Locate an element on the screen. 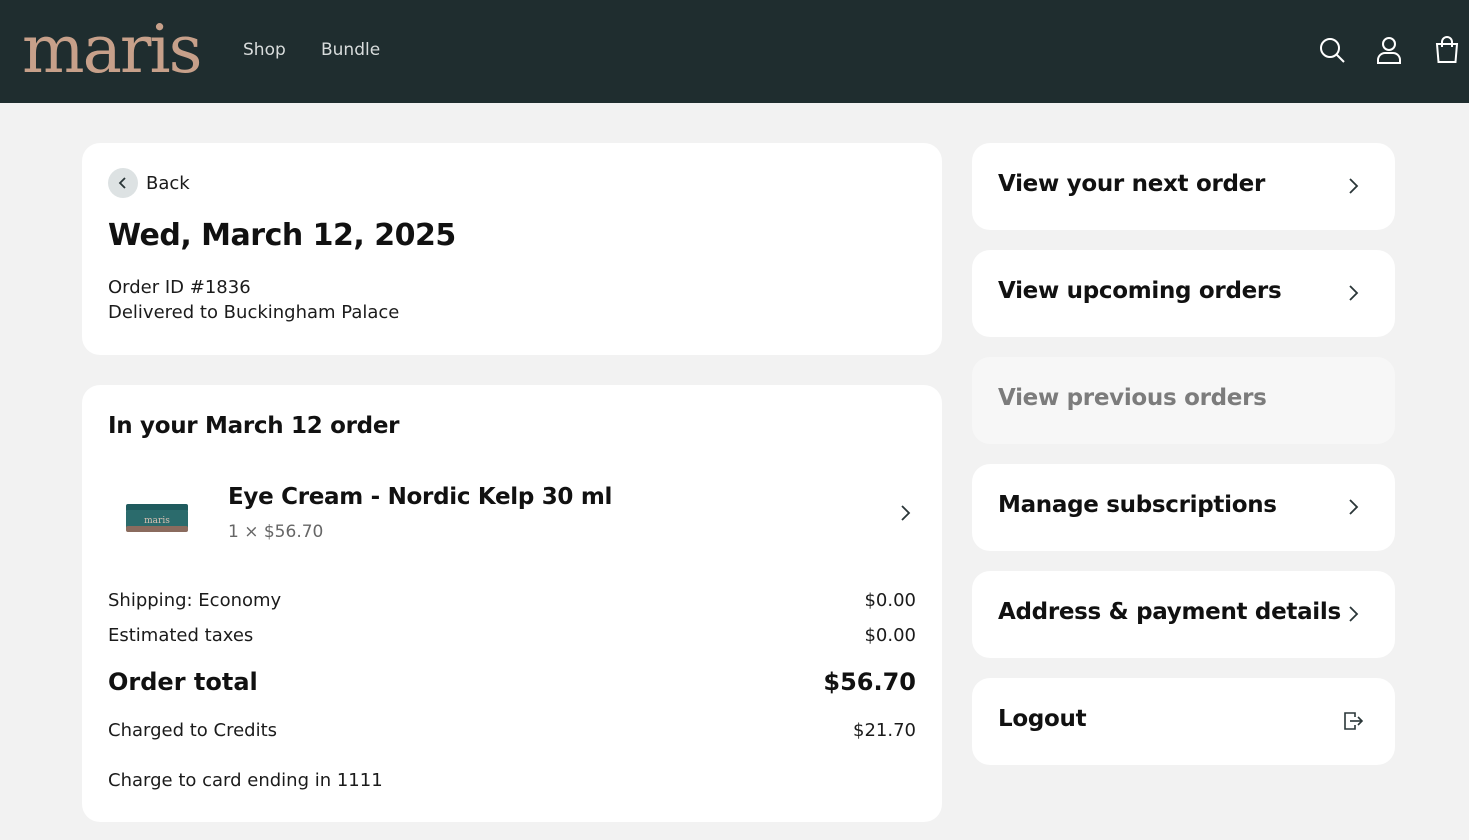  menu-next-order: View your next order is located at coordinates (1183, 186).